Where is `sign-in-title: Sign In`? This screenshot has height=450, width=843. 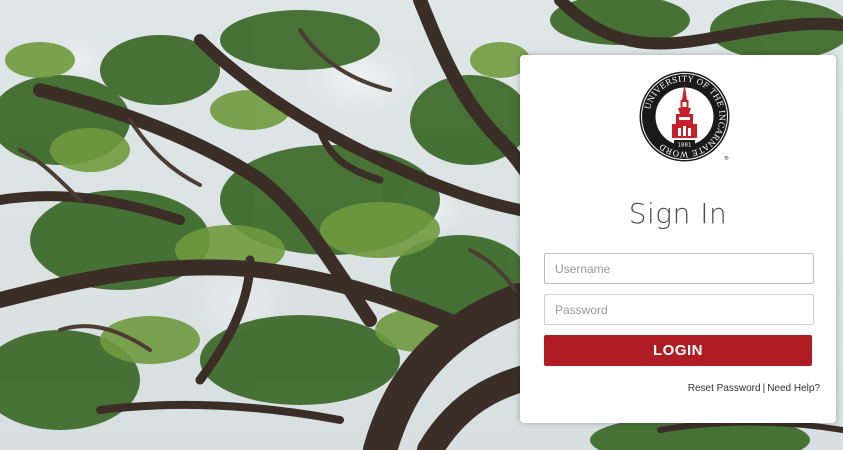 sign-in-title: Sign In is located at coordinates (678, 213).